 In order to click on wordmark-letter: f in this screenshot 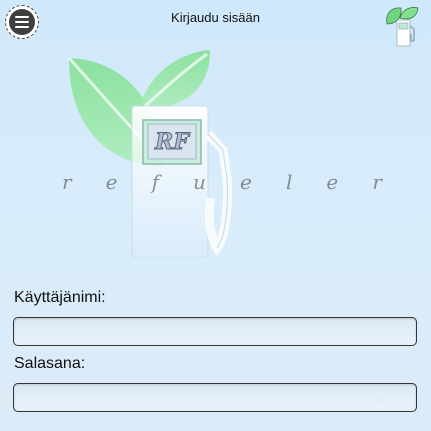, I will do `click(155, 182)`.